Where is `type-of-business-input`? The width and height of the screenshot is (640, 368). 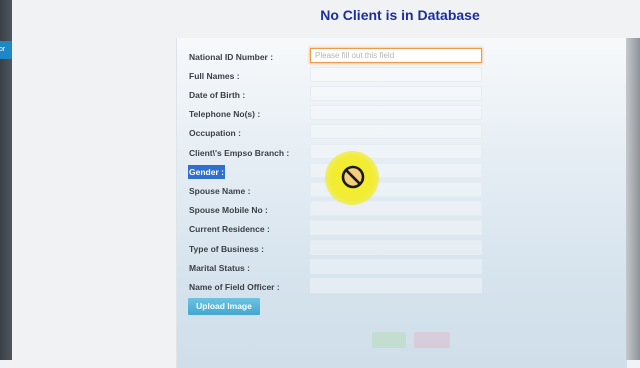 type-of-business-input is located at coordinates (396, 247).